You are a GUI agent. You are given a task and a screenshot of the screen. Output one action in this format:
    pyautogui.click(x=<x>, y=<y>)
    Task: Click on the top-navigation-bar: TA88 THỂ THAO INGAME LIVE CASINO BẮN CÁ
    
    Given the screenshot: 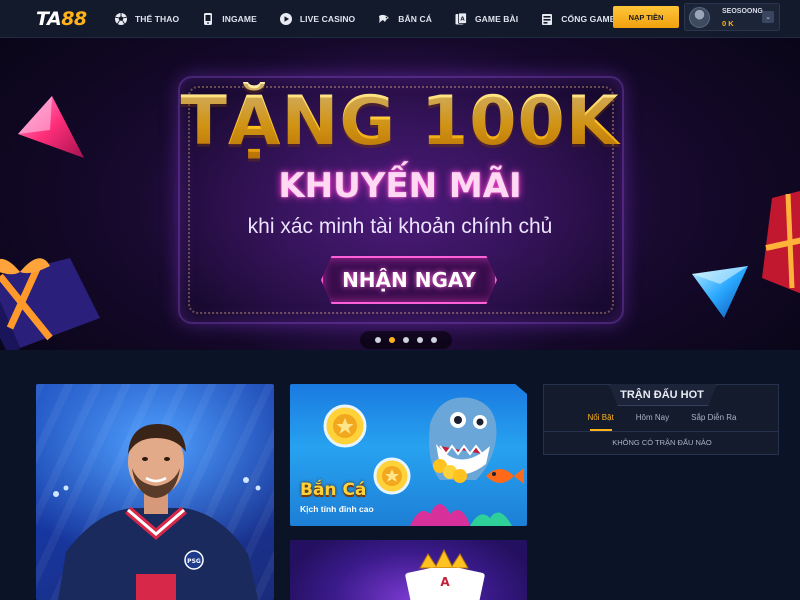 What is the action you would take?
    pyautogui.click(x=400, y=19)
    